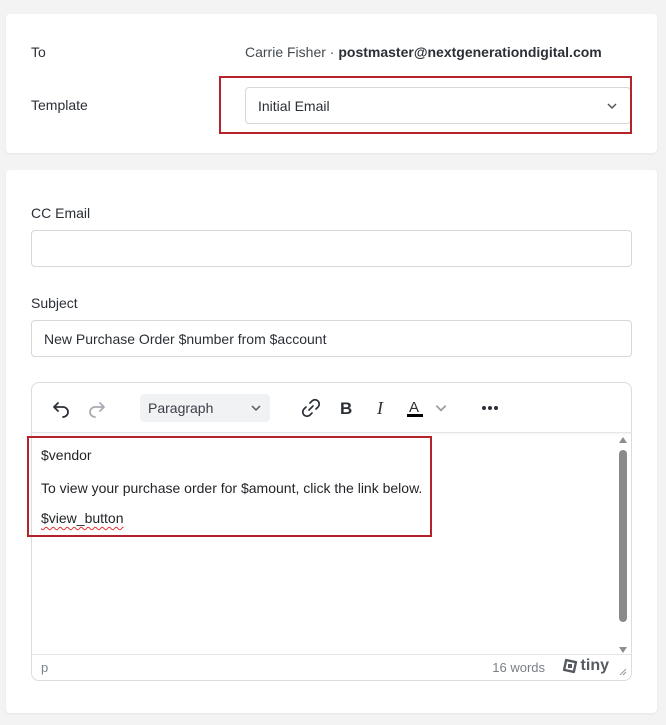  Describe the element at coordinates (331, 408) in the screenshot. I see `editor-toolbar: Paragraph B I A` at that location.